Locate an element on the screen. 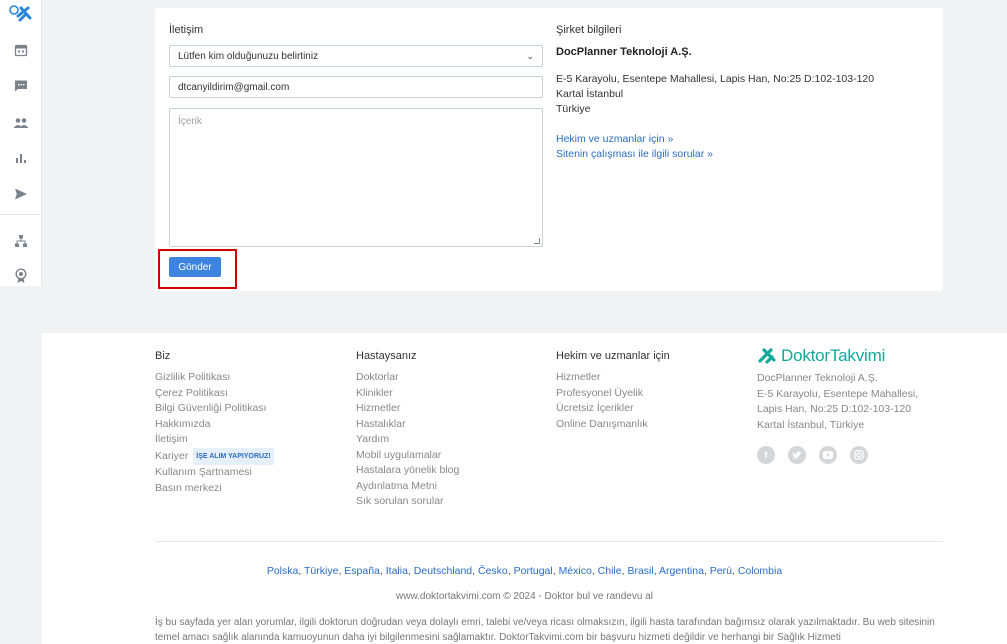 The image size is (1007, 644). footer-link: Hakkımızda is located at coordinates (214, 425).